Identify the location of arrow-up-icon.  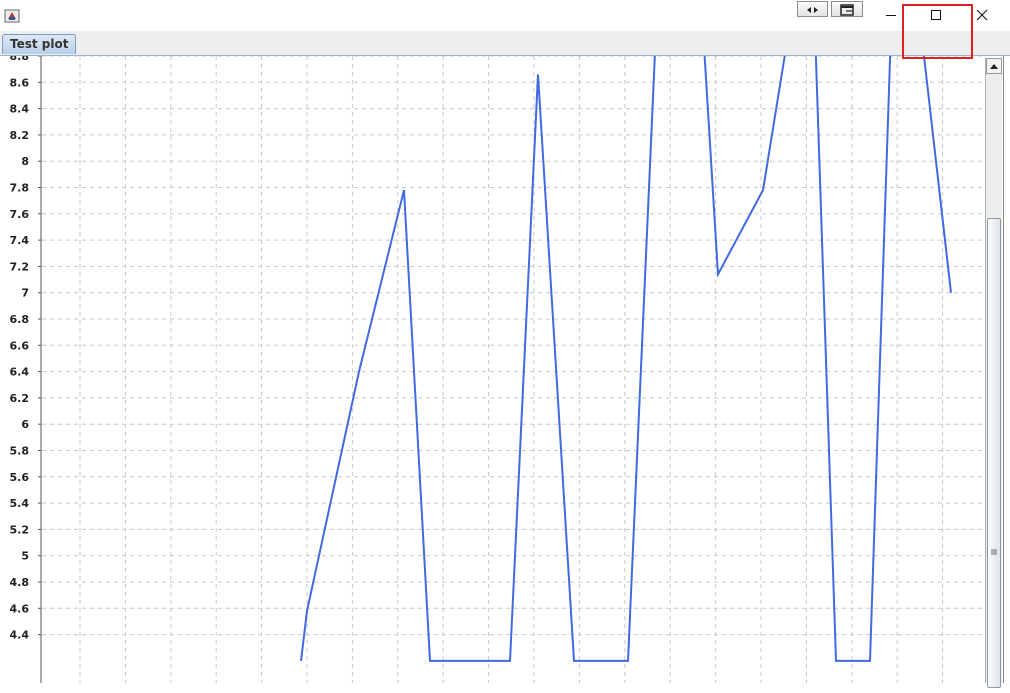
(994, 66).